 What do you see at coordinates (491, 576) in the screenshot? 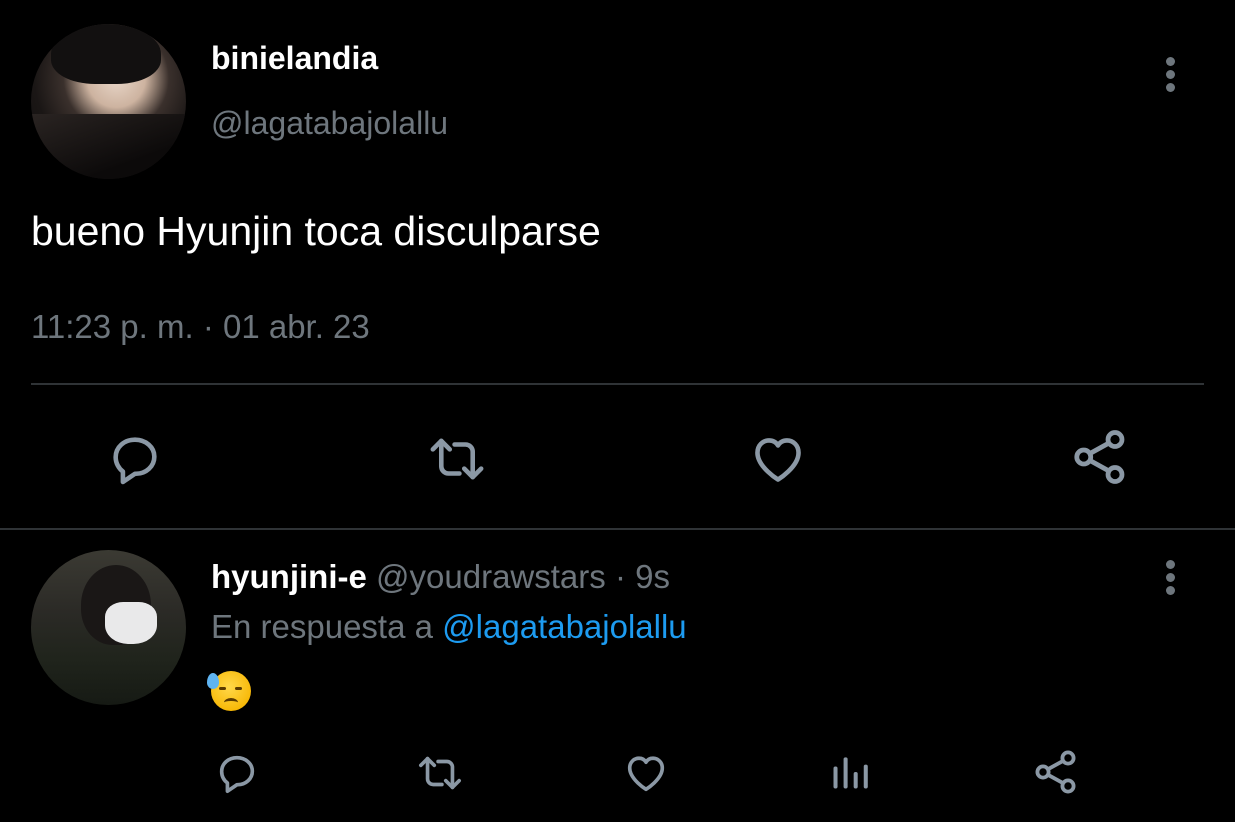
I see `user-handle: @youdrawstars` at bounding box center [491, 576].